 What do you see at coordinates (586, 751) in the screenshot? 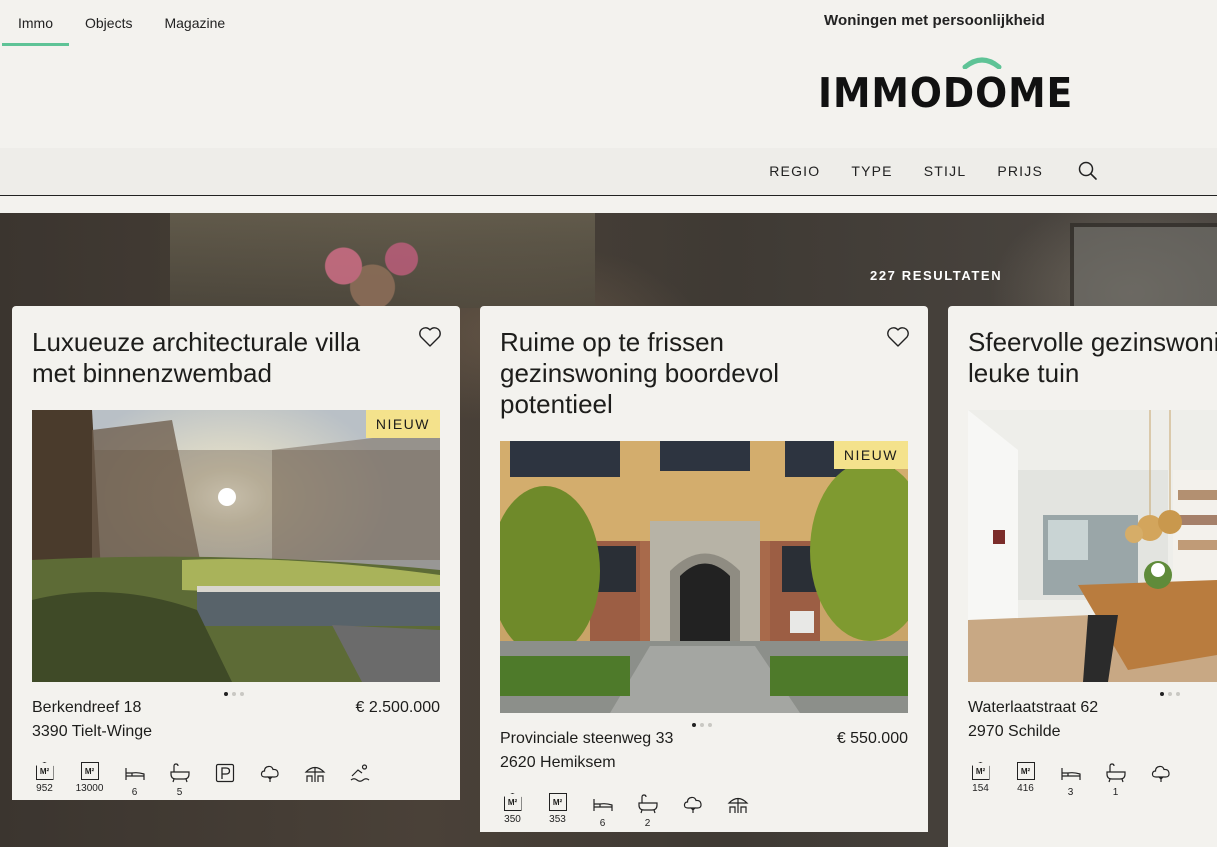
I see `card-address: Provinciale steenweg 33 2620 Hemiksem` at bounding box center [586, 751].